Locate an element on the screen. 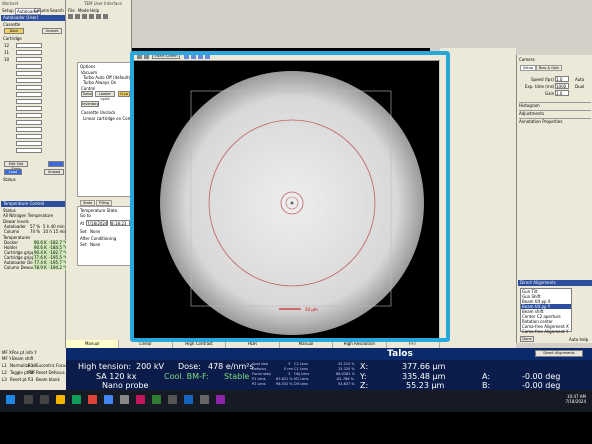 This screenshot has width=592, height=444. mode-tab-linear: Linear is located at coordinates (146, 344).